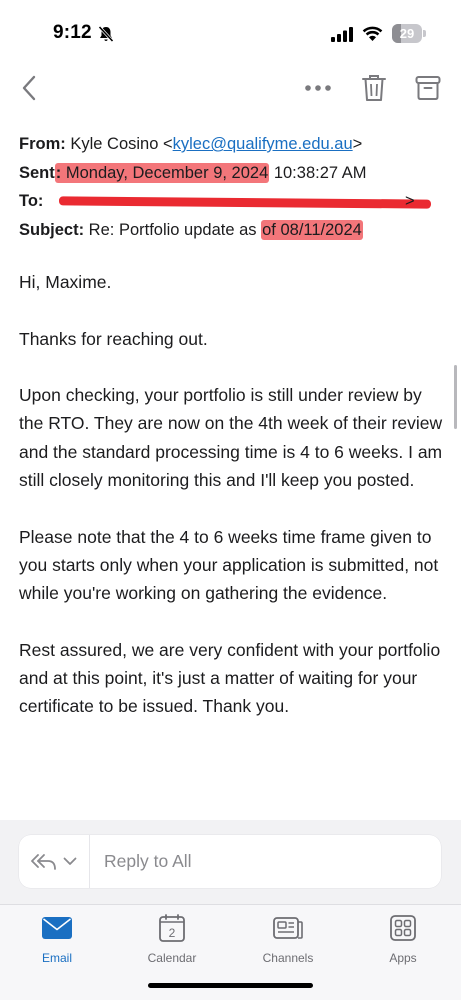  What do you see at coordinates (113, 338) in the screenshot?
I see `body-paragraph-1: Thanks for reaching out.` at bounding box center [113, 338].